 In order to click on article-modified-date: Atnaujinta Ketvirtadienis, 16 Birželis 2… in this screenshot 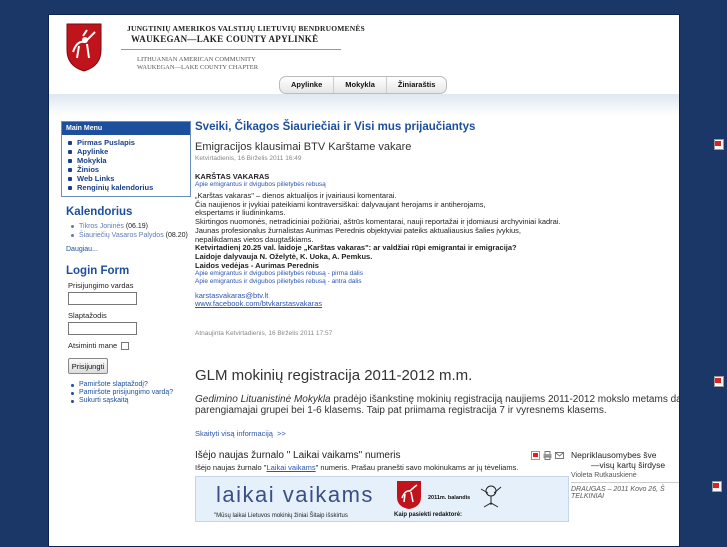, I will do `click(264, 334)`.